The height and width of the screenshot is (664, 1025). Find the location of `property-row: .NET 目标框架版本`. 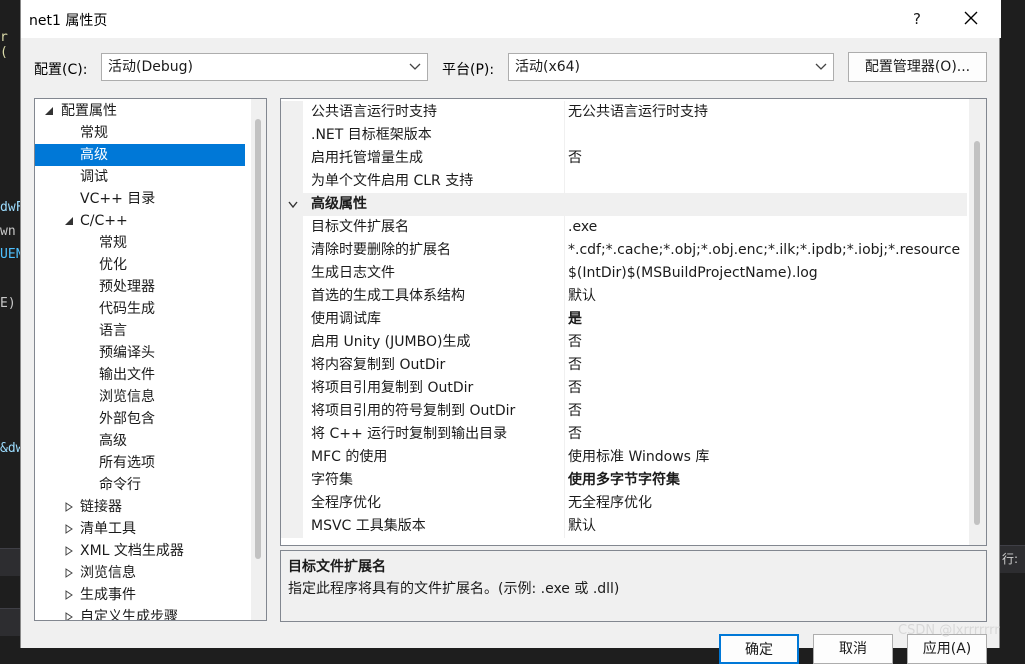

property-row: .NET 目标框架版本 is located at coordinates (624, 135).